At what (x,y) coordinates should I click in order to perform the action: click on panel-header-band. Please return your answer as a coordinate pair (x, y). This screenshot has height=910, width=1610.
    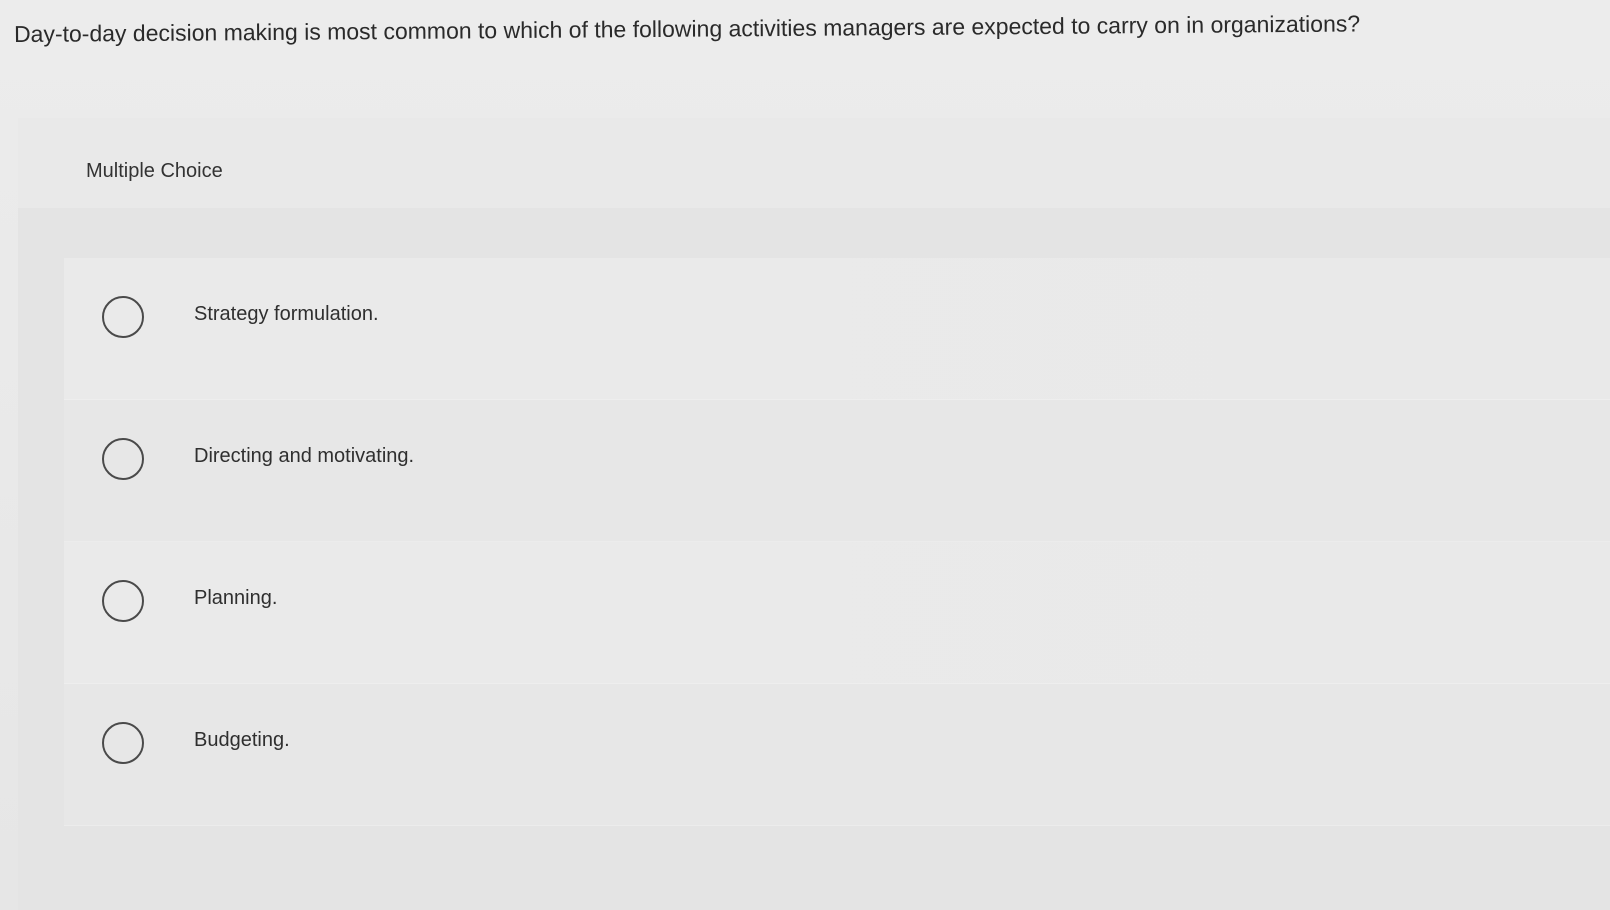
    Looking at the image, I should click on (814, 163).